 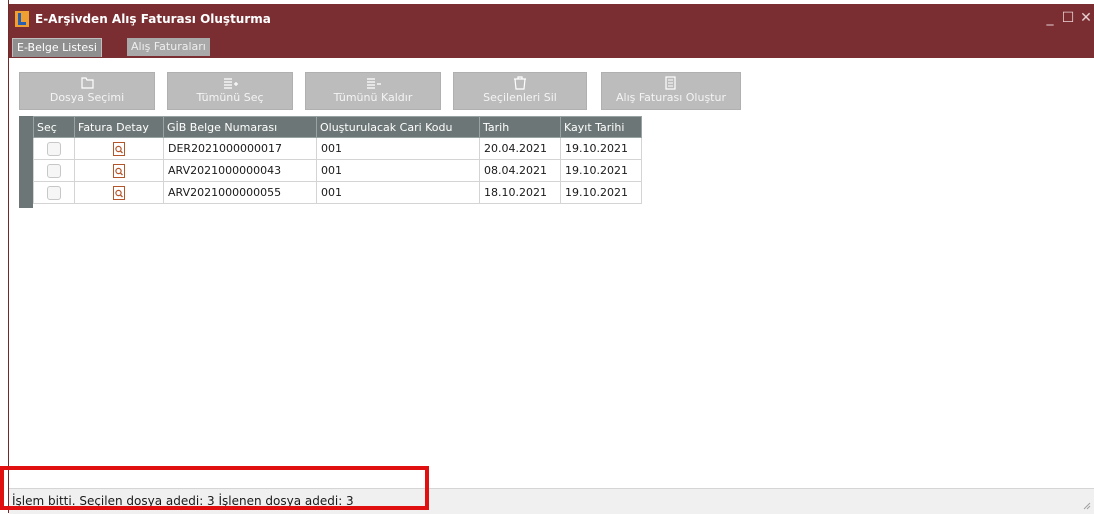 What do you see at coordinates (22, 19) in the screenshot?
I see `logo-l-icon` at bounding box center [22, 19].